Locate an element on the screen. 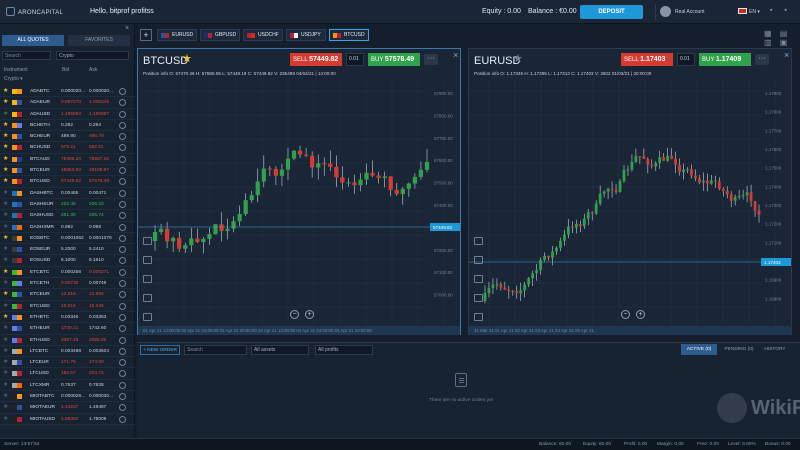 The height and width of the screenshot is (450, 800). deposit-button: DEPOSIT is located at coordinates (611, 12).